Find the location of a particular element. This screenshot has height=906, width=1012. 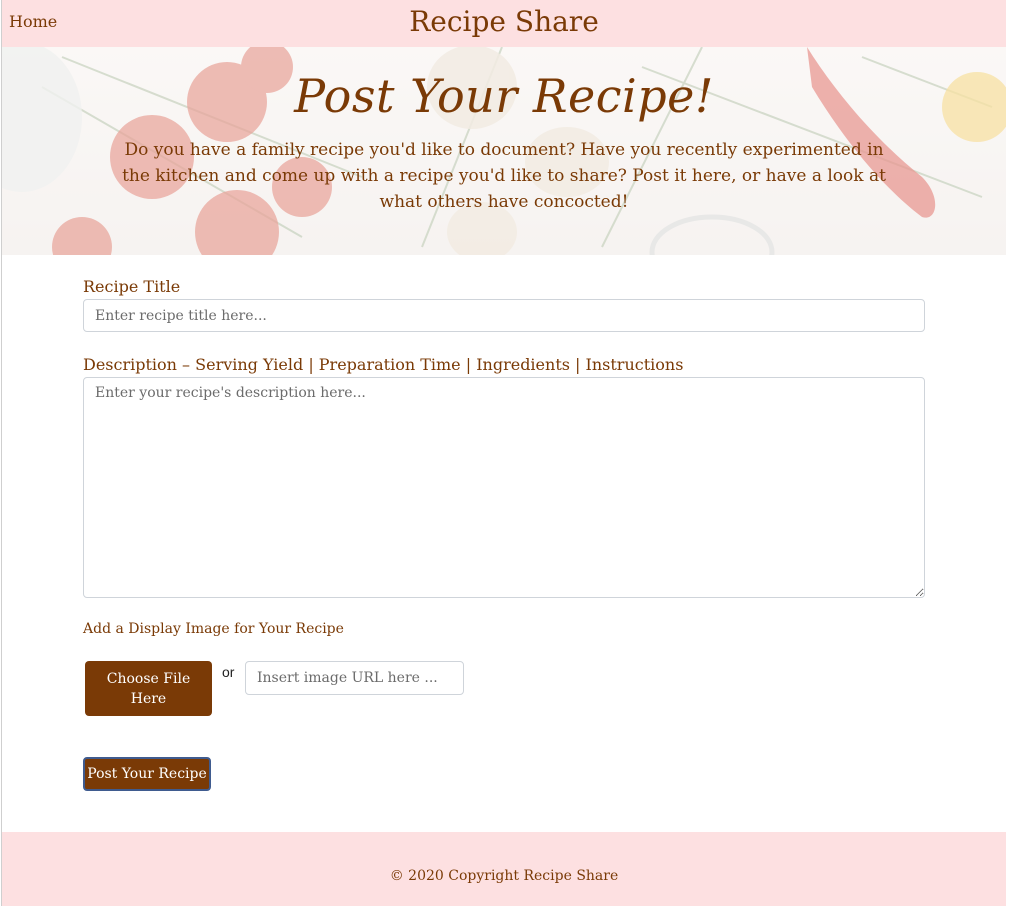

copyright-text: © 2020 Copyright Recipe Share is located at coordinates (504, 876).